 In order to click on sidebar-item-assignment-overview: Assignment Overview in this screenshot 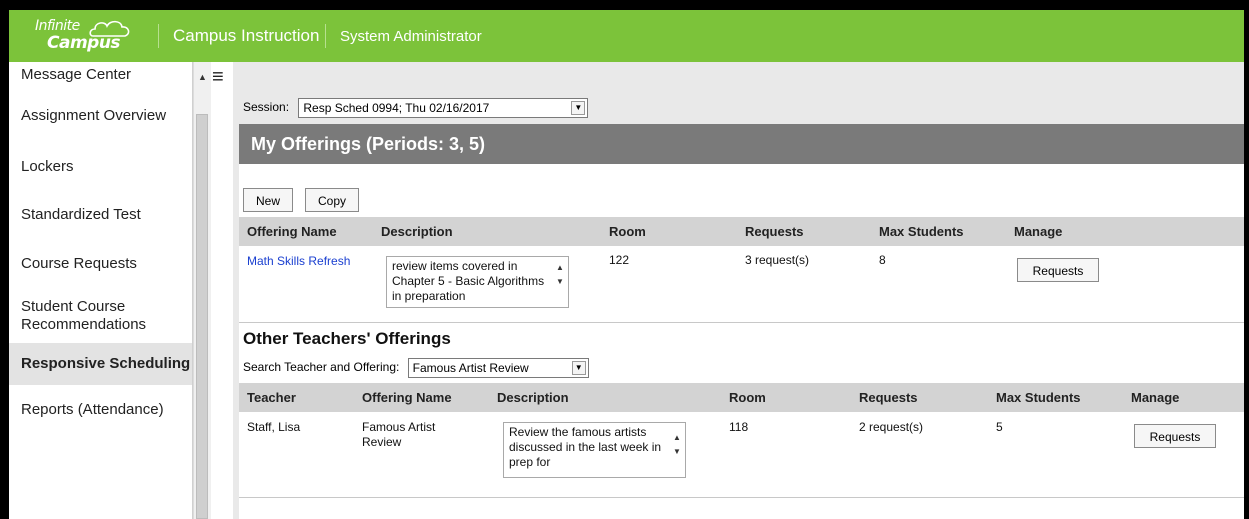, I will do `click(100, 116)`.